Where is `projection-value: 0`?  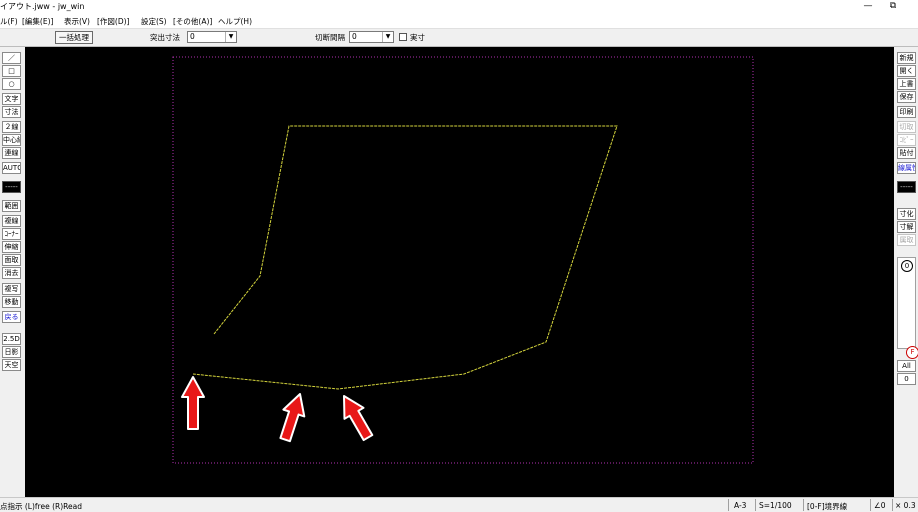
projection-value: 0 is located at coordinates (192, 36).